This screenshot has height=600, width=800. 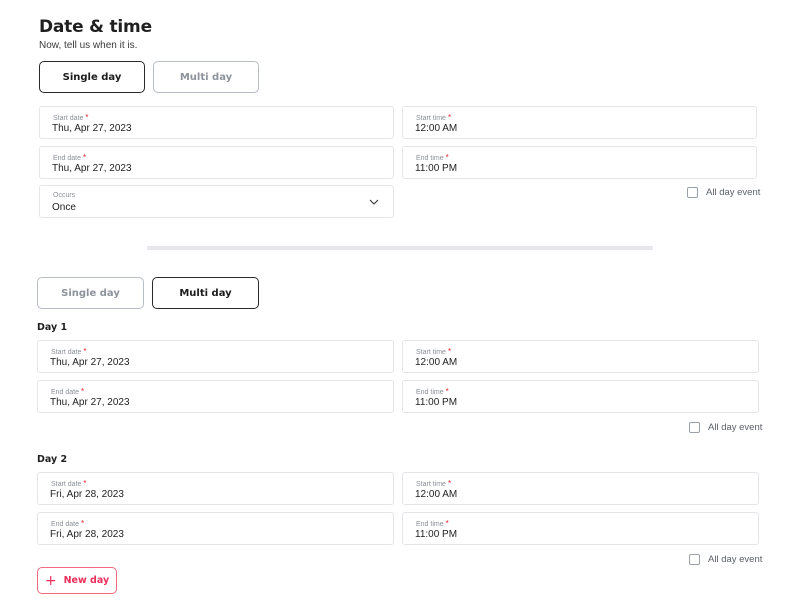 What do you see at coordinates (52, 459) in the screenshot?
I see `day-2-title: Day 2` at bounding box center [52, 459].